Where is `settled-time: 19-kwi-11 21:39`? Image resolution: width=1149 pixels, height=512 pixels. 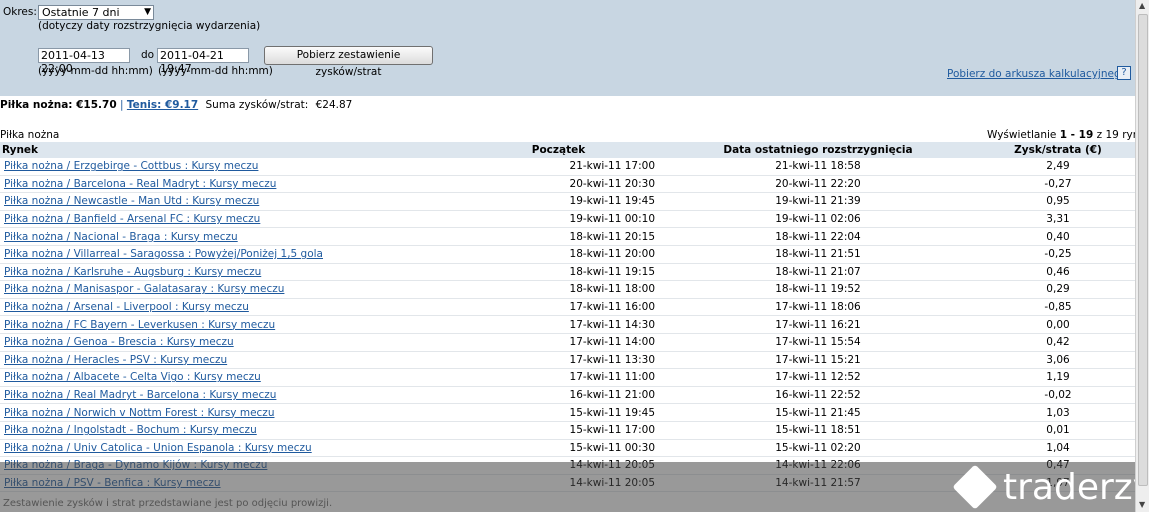 settled-time: 19-kwi-11 21:39 is located at coordinates (818, 201).